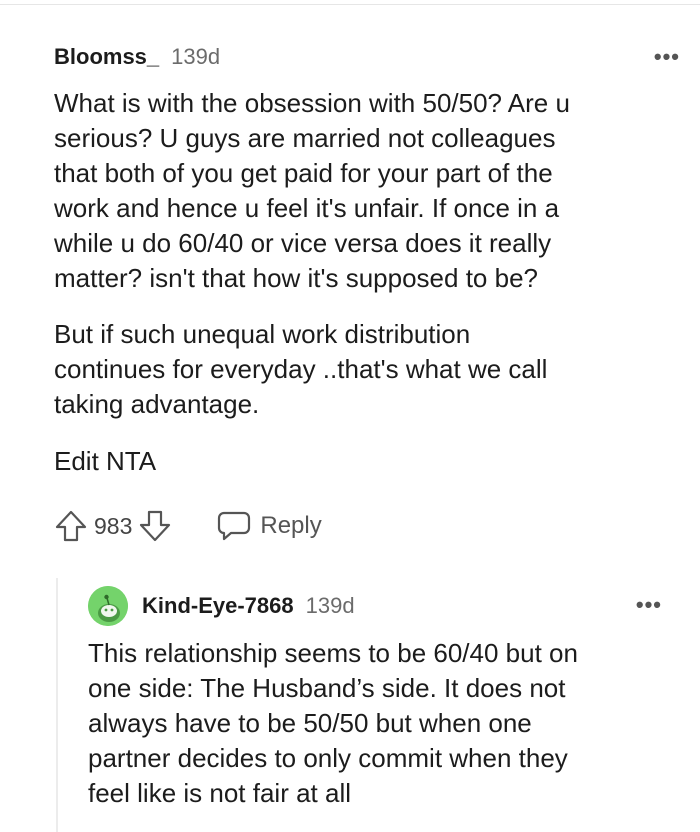 Image resolution: width=700 pixels, height=832 pixels. I want to click on reply-line: always have to be 50/50 but when one, so click(310, 723).